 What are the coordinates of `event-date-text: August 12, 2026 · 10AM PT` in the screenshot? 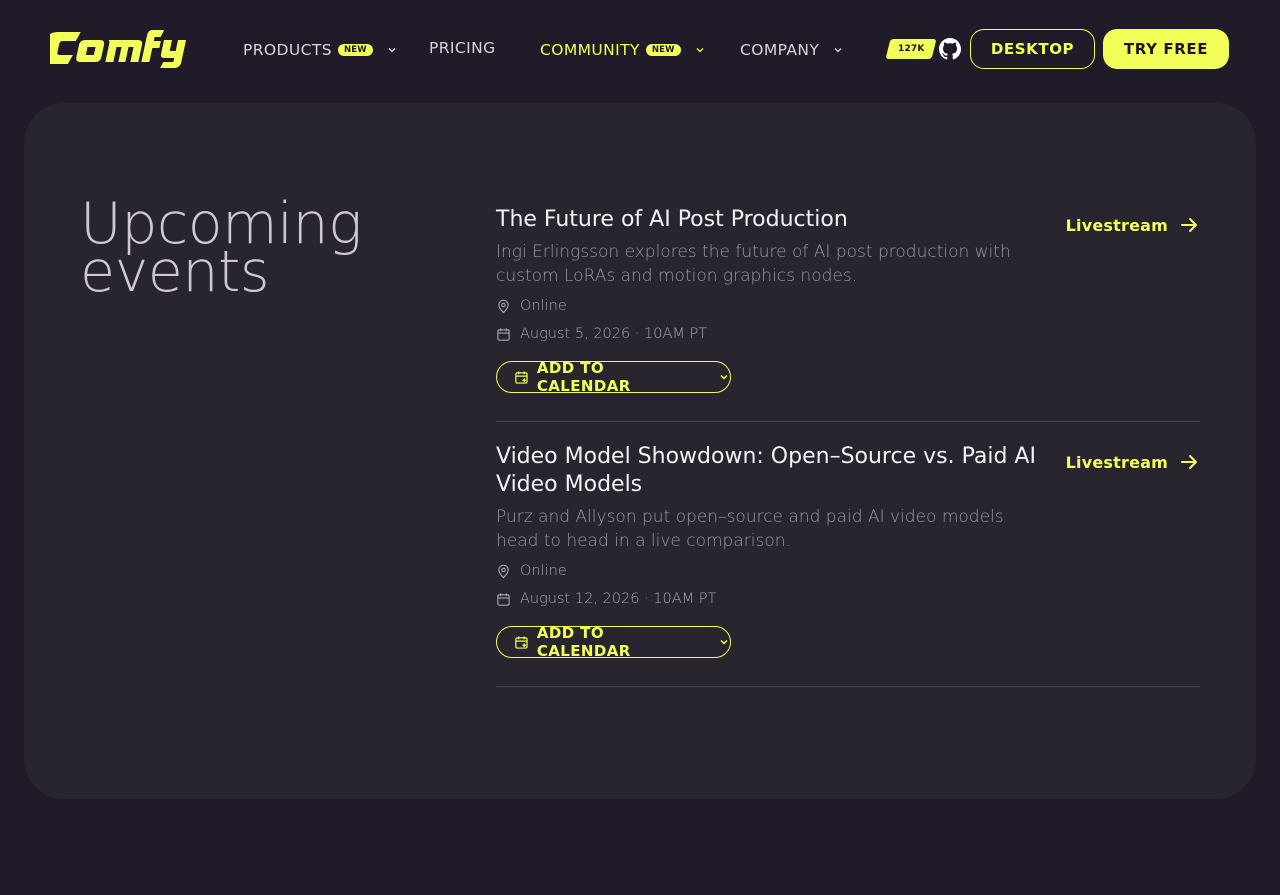 It's located at (618, 599).